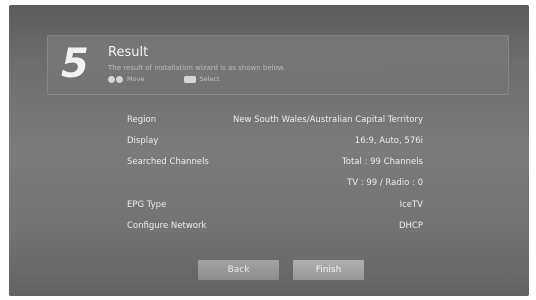 This screenshot has width=536, height=300. Describe the element at coordinates (168, 162) in the screenshot. I see `searched-channels-label: Searched Channels` at that location.